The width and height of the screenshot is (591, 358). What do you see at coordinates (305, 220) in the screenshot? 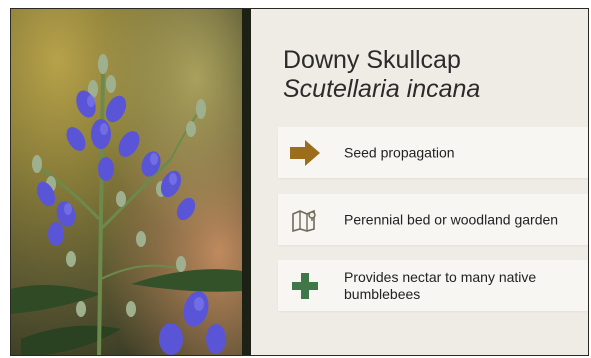
I see `garden-map-icon` at bounding box center [305, 220].